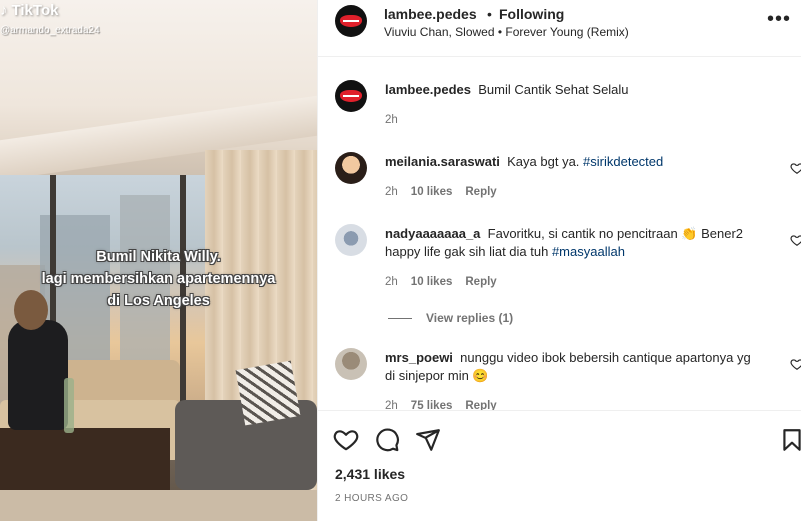 The image size is (801, 521). Describe the element at coordinates (442, 161) in the screenshot. I see `comment-username: meilania.saraswati` at that location.